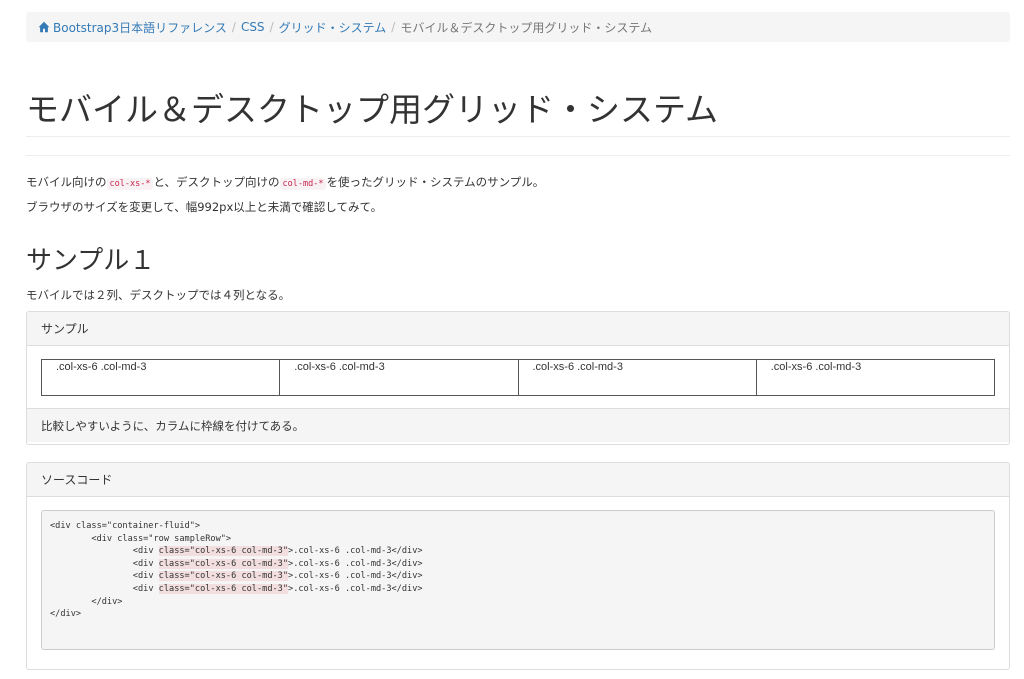 The width and height of the screenshot is (1024, 679). What do you see at coordinates (216, 182) in the screenshot?
I see `intro-text-part: と、デスクトップ向けの` at bounding box center [216, 182].